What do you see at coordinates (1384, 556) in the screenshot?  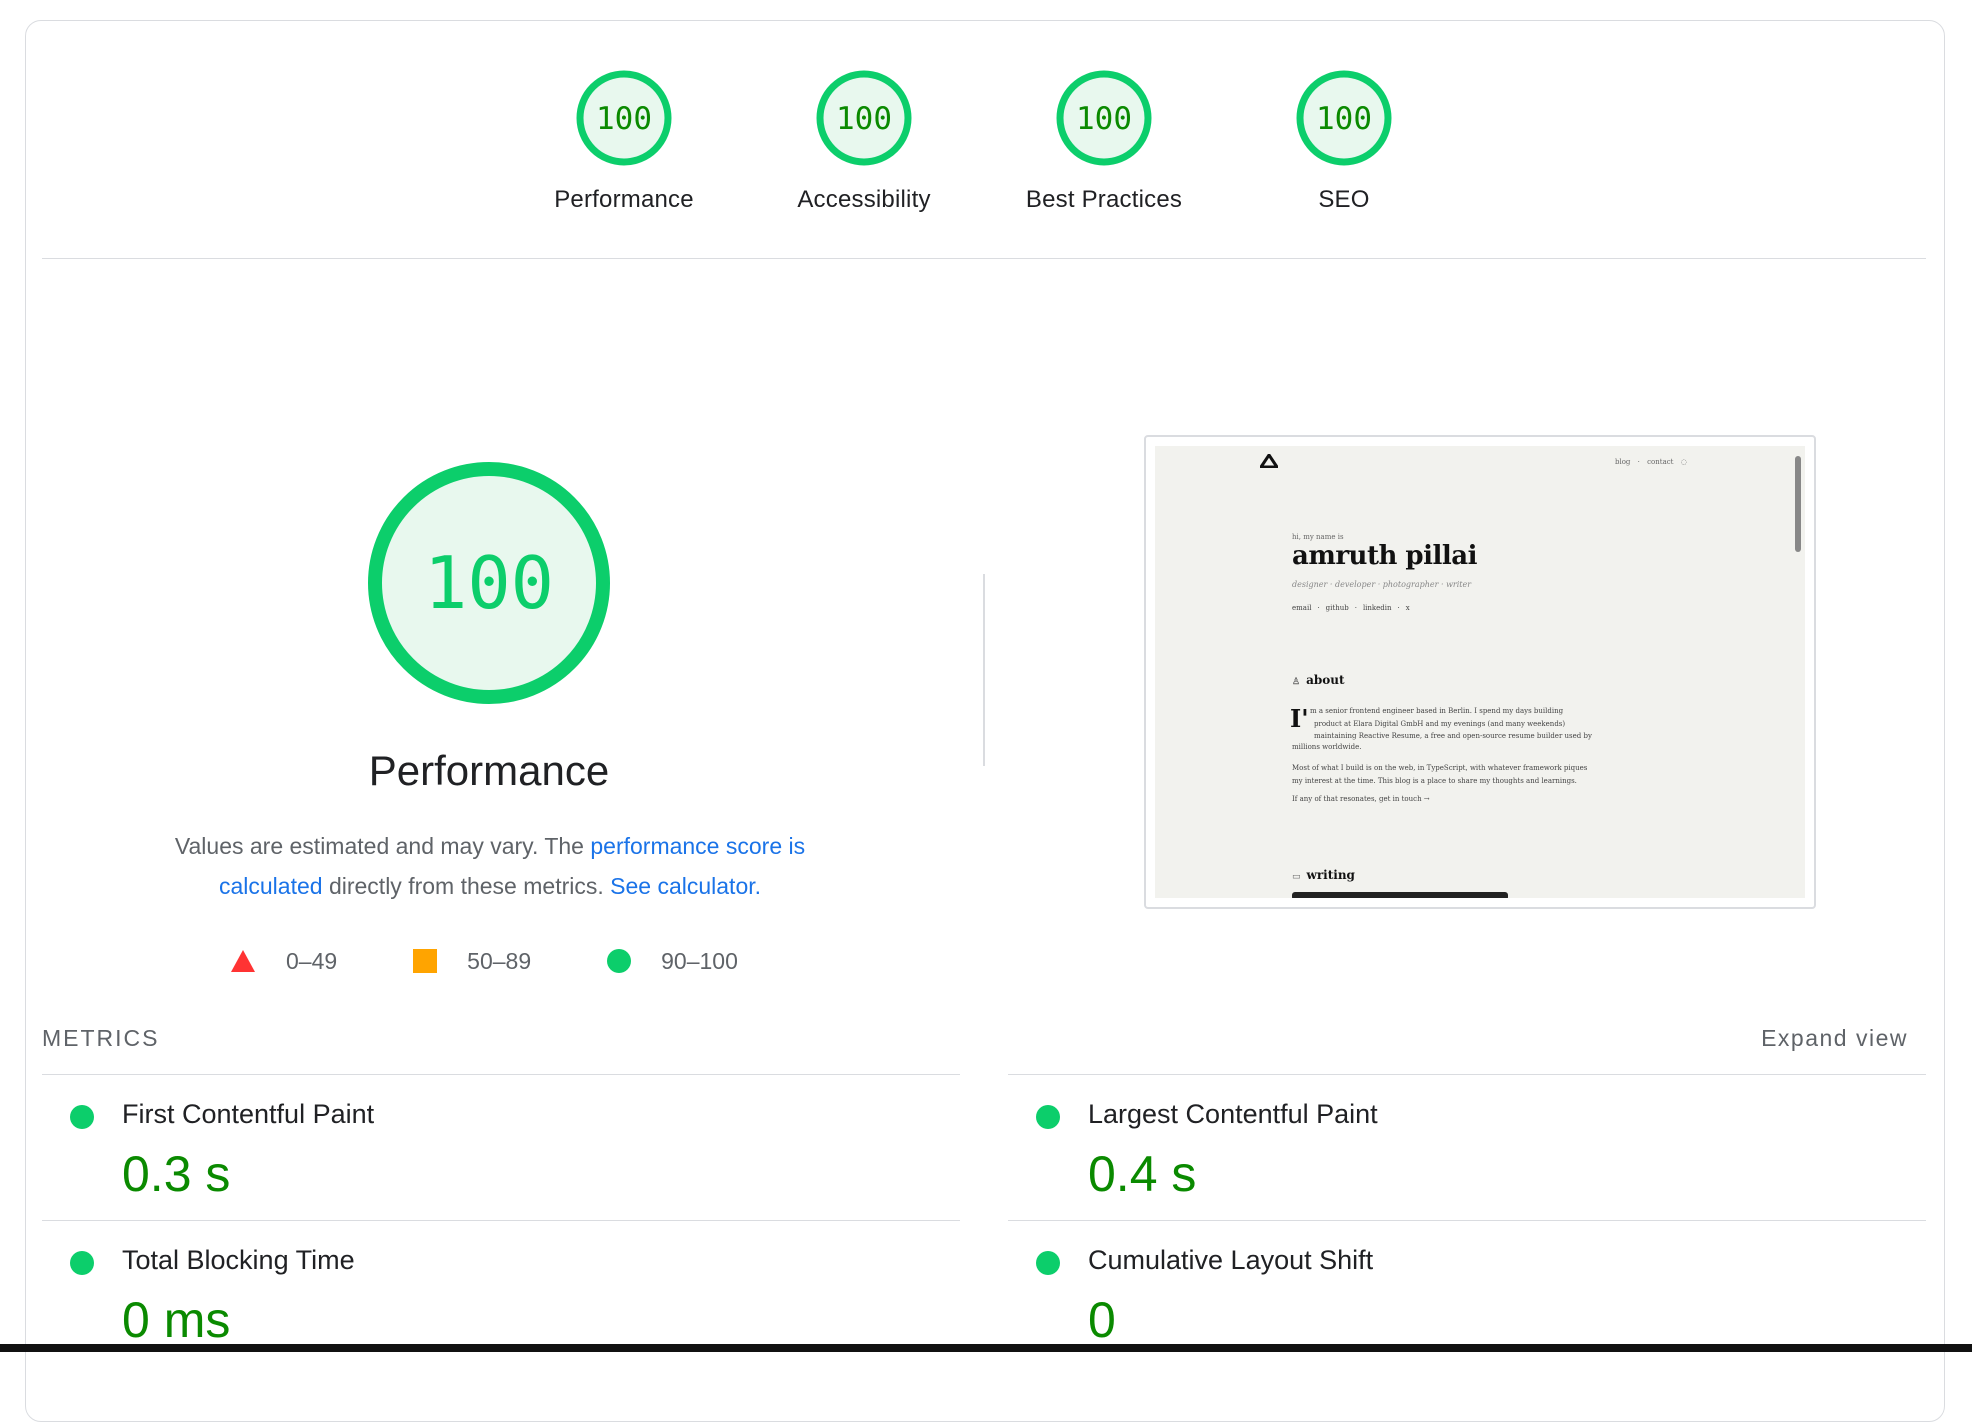 I see `screenshot-name: amruth pillai` at bounding box center [1384, 556].